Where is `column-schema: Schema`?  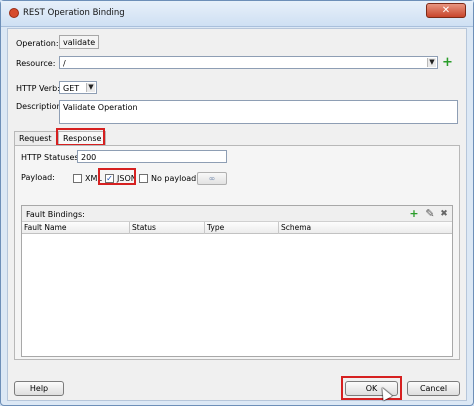 column-schema: Schema is located at coordinates (365, 228).